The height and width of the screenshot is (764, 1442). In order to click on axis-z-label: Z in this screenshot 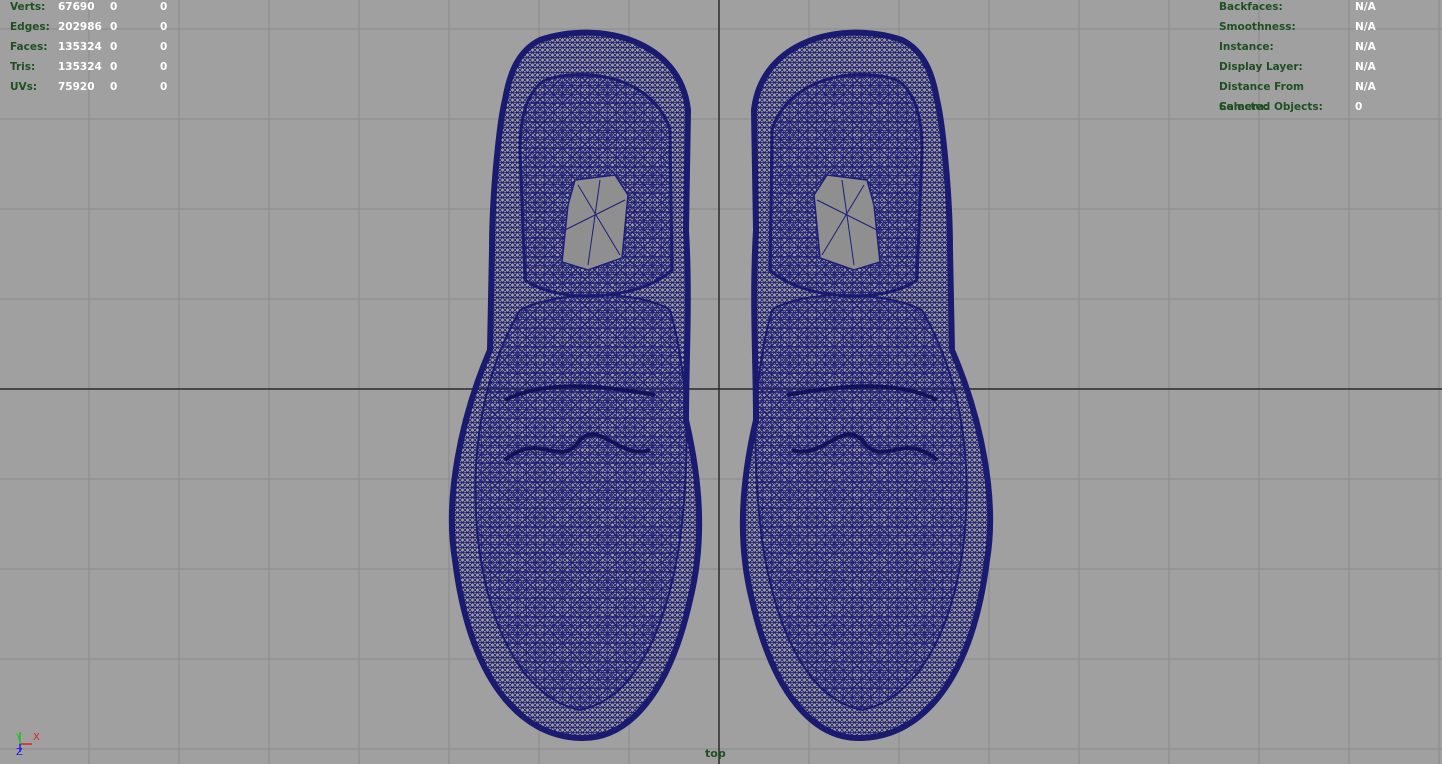, I will do `click(19, 752)`.